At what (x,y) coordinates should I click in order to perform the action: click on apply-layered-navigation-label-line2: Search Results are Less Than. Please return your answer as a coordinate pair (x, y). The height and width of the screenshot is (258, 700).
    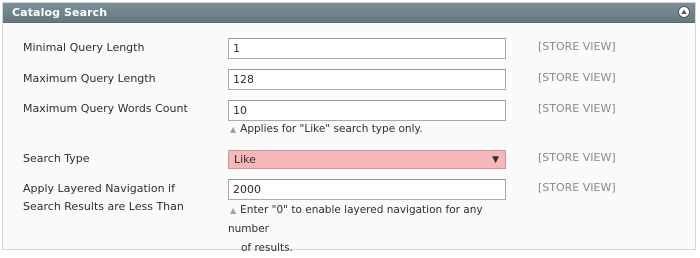
    Looking at the image, I should click on (103, 206).